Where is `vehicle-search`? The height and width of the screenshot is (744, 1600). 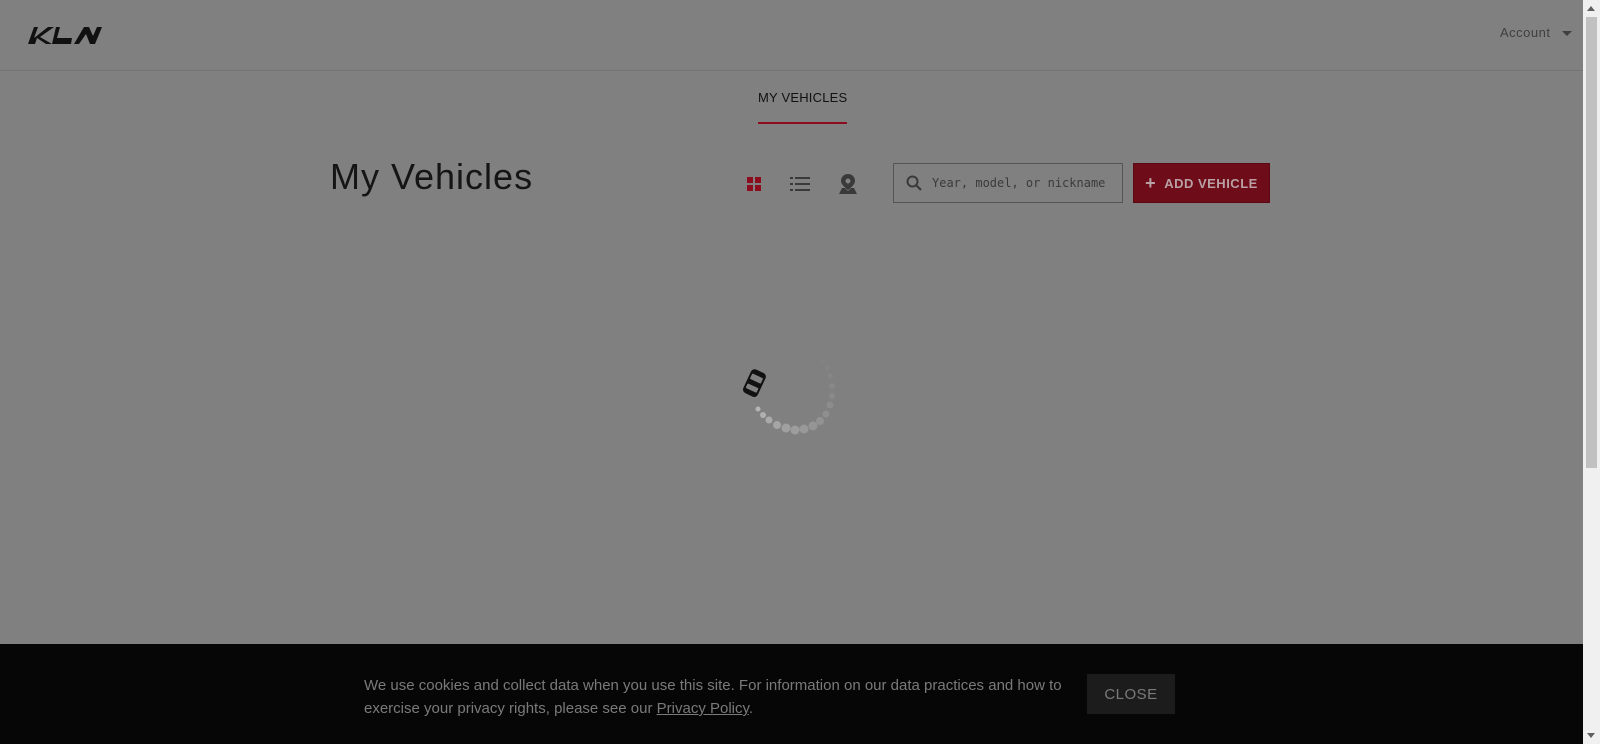 vehicle-search is located at coordinates (1008, 183).